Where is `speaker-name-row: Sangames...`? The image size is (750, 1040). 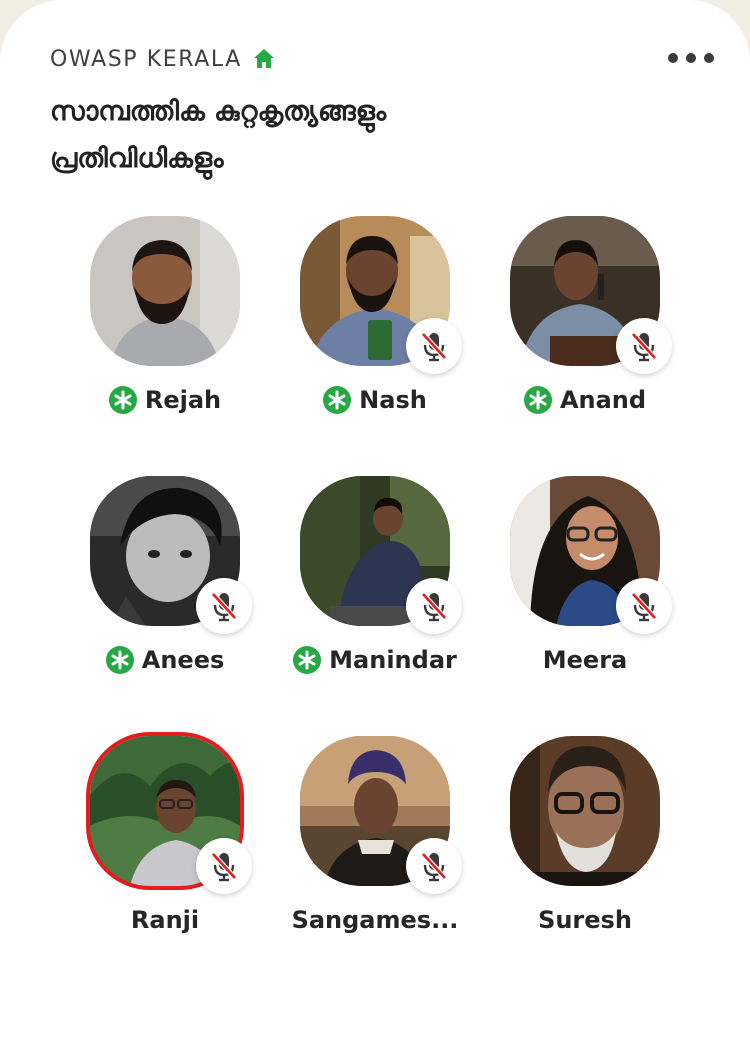 speaker-name-row: Sangames... is located at coordinates (375, 920).